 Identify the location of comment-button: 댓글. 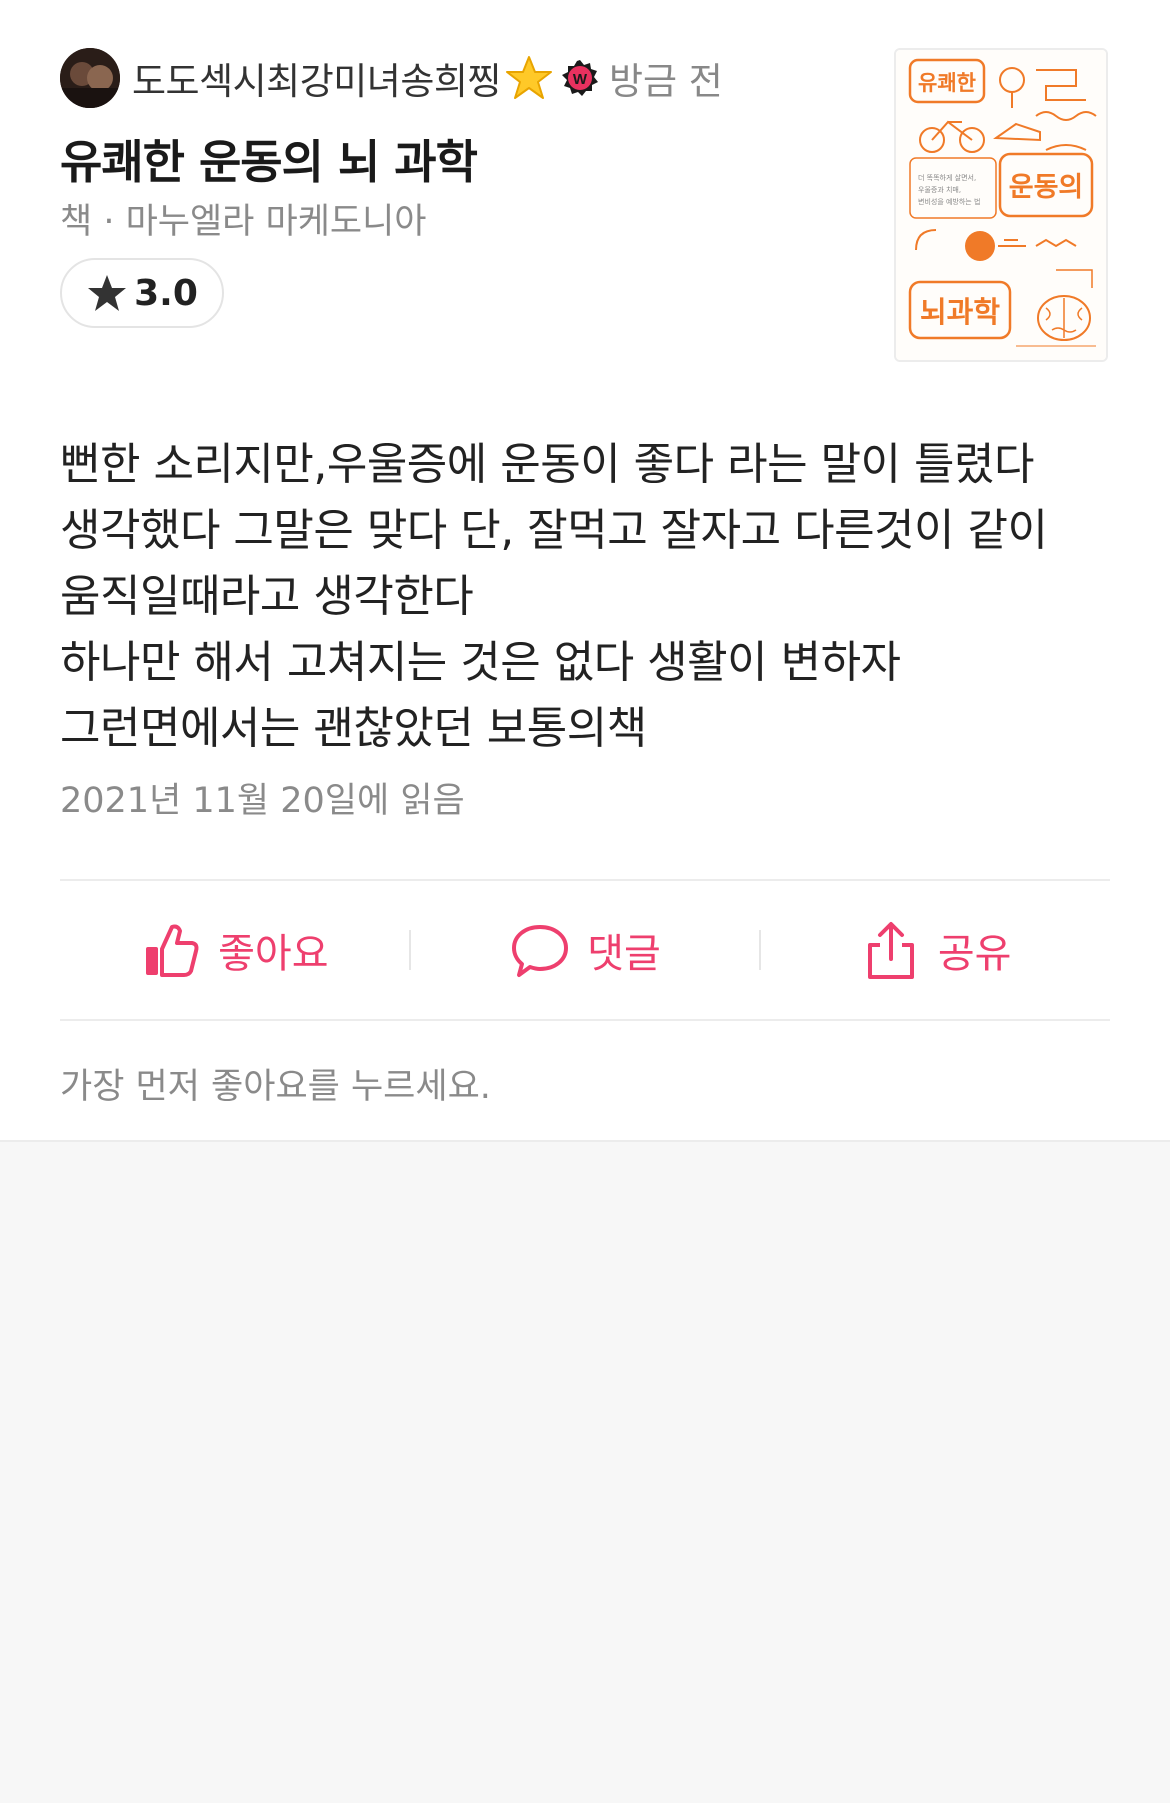
(585, 950).